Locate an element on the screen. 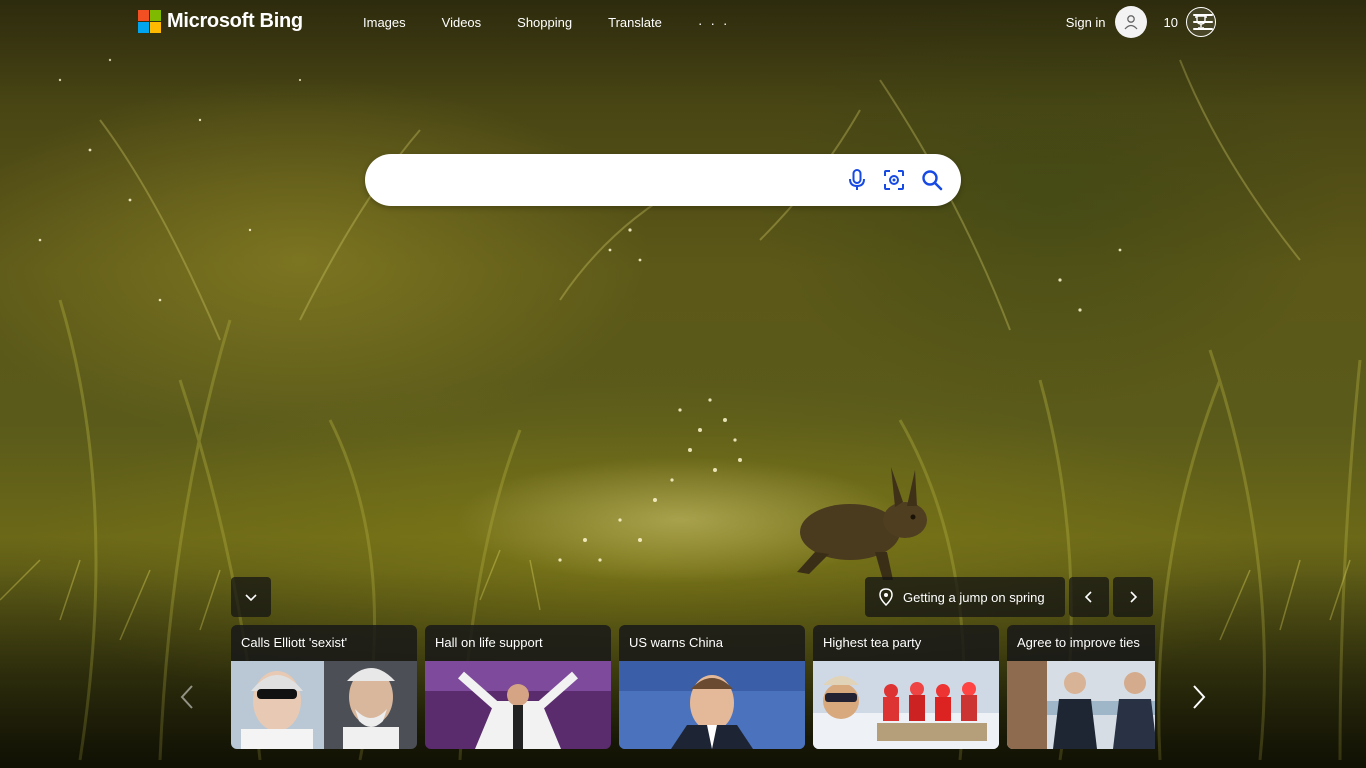  bing-logo: Microsoft Bing is located at coordinates (220, 21).